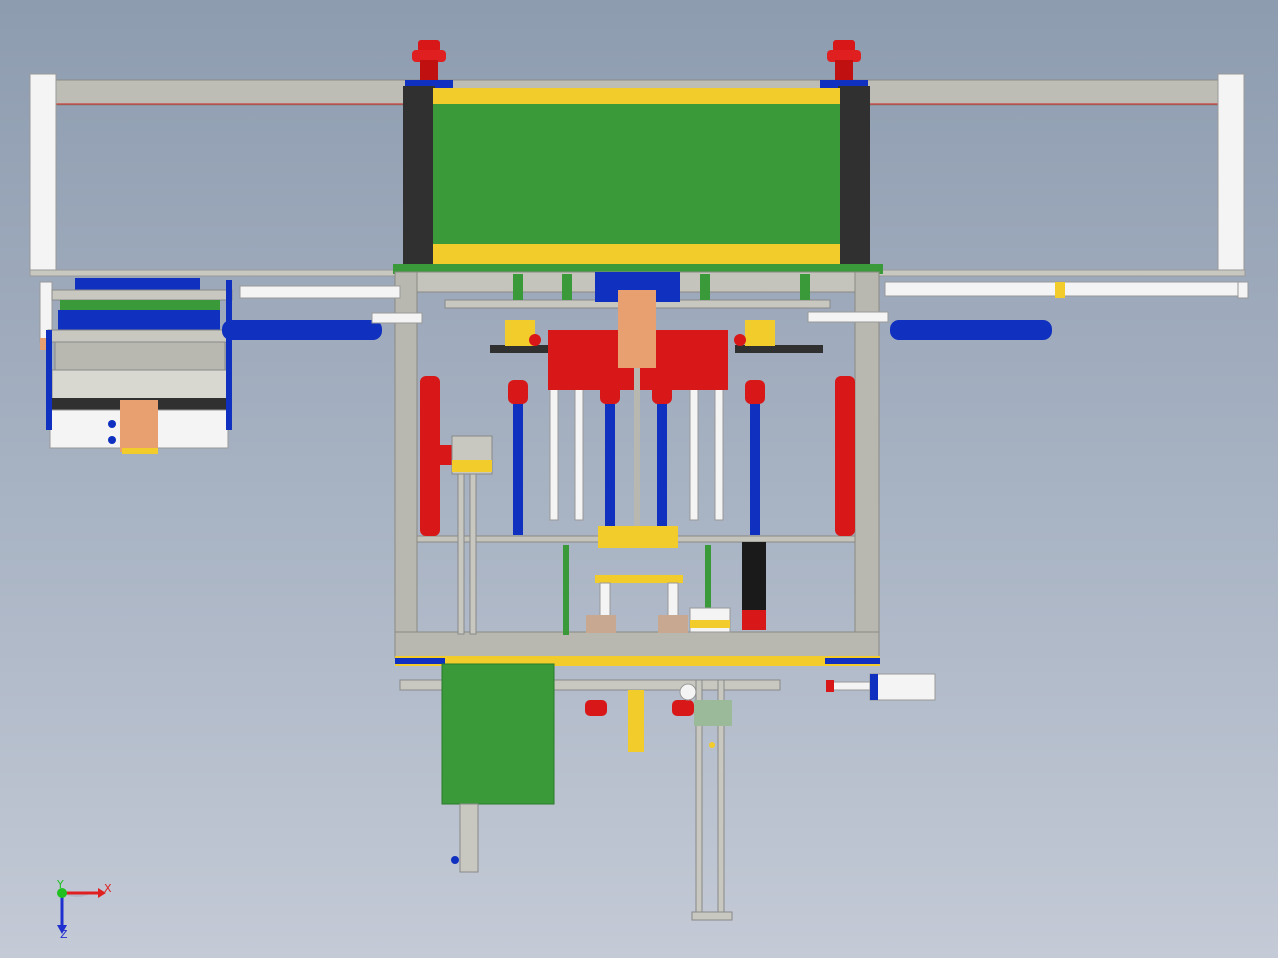  Describe the element at coordinates (636, 175) in the screenshot. I see `main-green-plate` at that location.